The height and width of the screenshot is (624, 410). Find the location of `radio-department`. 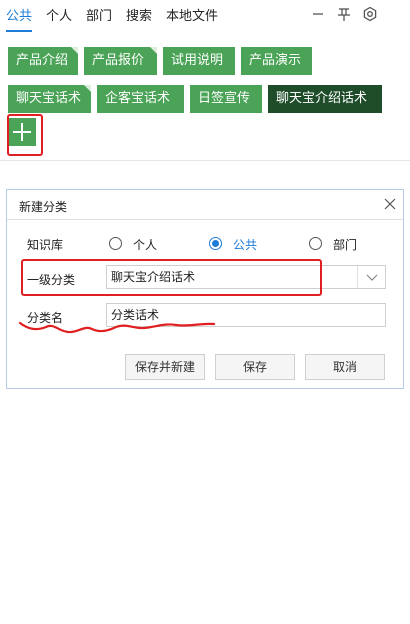

radio-department is located at coordinates (315, 243).